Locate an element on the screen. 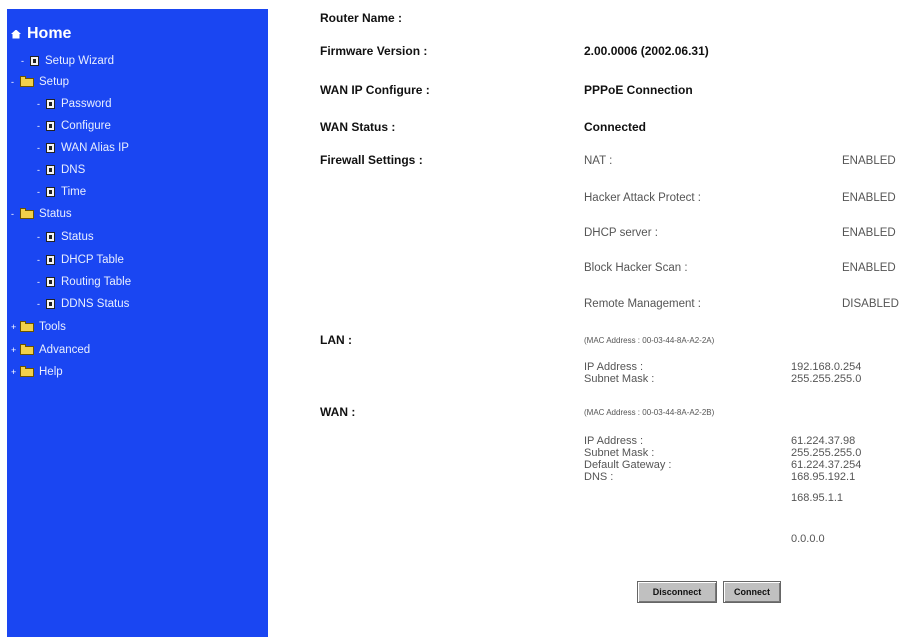  sidebar-item-setup-wizard: - Setup Wizard is located at coordinates (67, 61).